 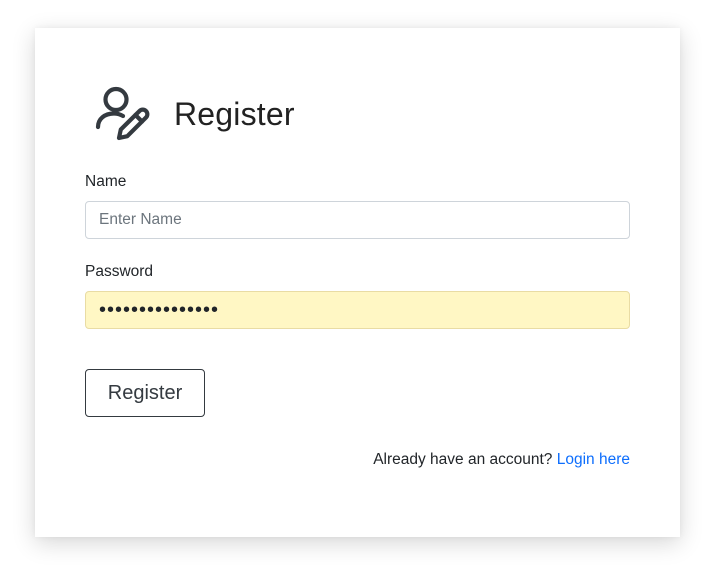 I want to click on register-button: Register, so click(x=145, y=393).